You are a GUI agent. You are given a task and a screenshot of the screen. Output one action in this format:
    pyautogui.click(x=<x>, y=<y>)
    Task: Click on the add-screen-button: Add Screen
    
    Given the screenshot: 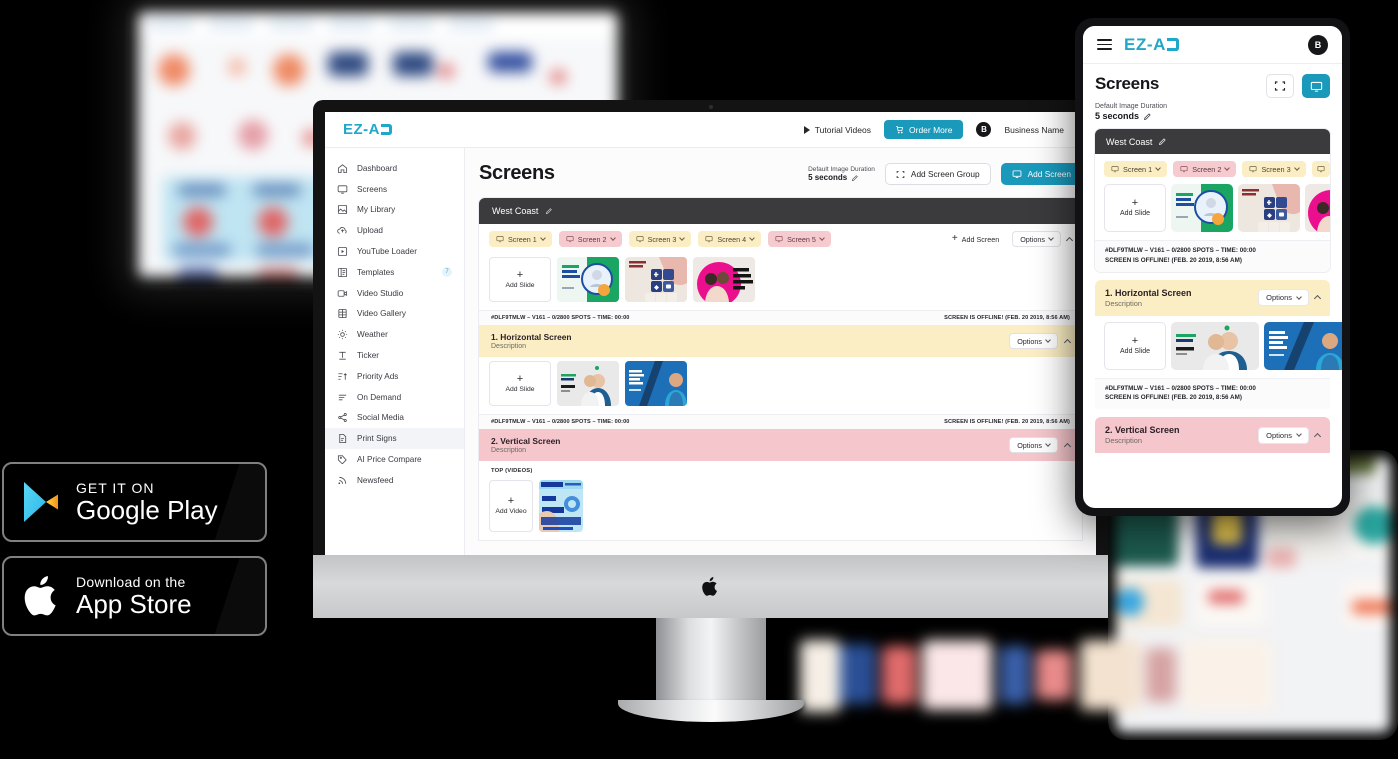 What is the action you would take?
    pyautogui.click(x=1041, y=174)
    